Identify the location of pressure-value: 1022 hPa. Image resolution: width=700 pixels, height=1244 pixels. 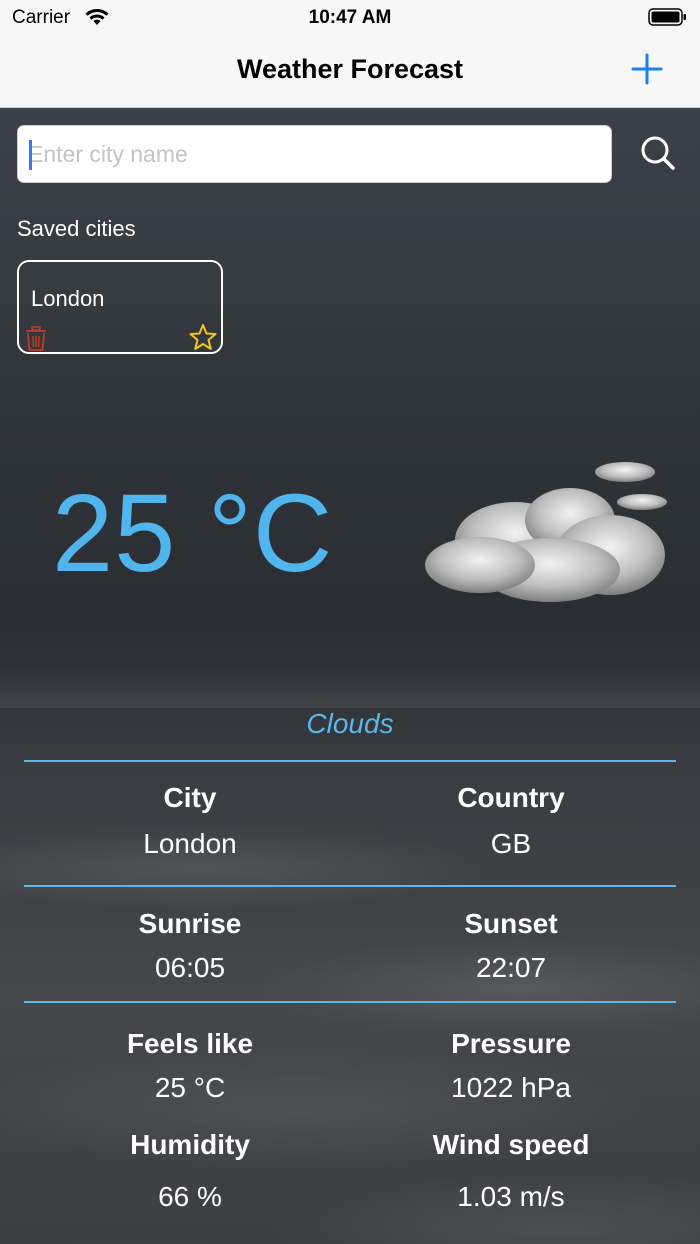
(511, 1087).